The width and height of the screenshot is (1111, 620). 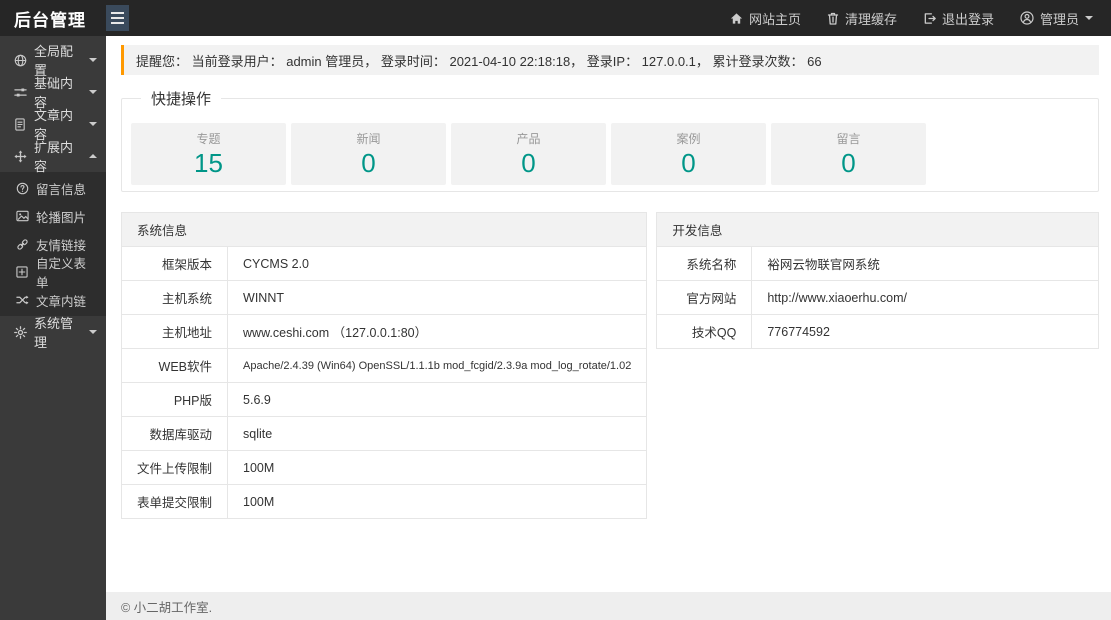 What do you see at coordinates (167, 607) in the screenshot?
I see `footer-text: © 小二胡工作室.` at bounding box center [167, 607].